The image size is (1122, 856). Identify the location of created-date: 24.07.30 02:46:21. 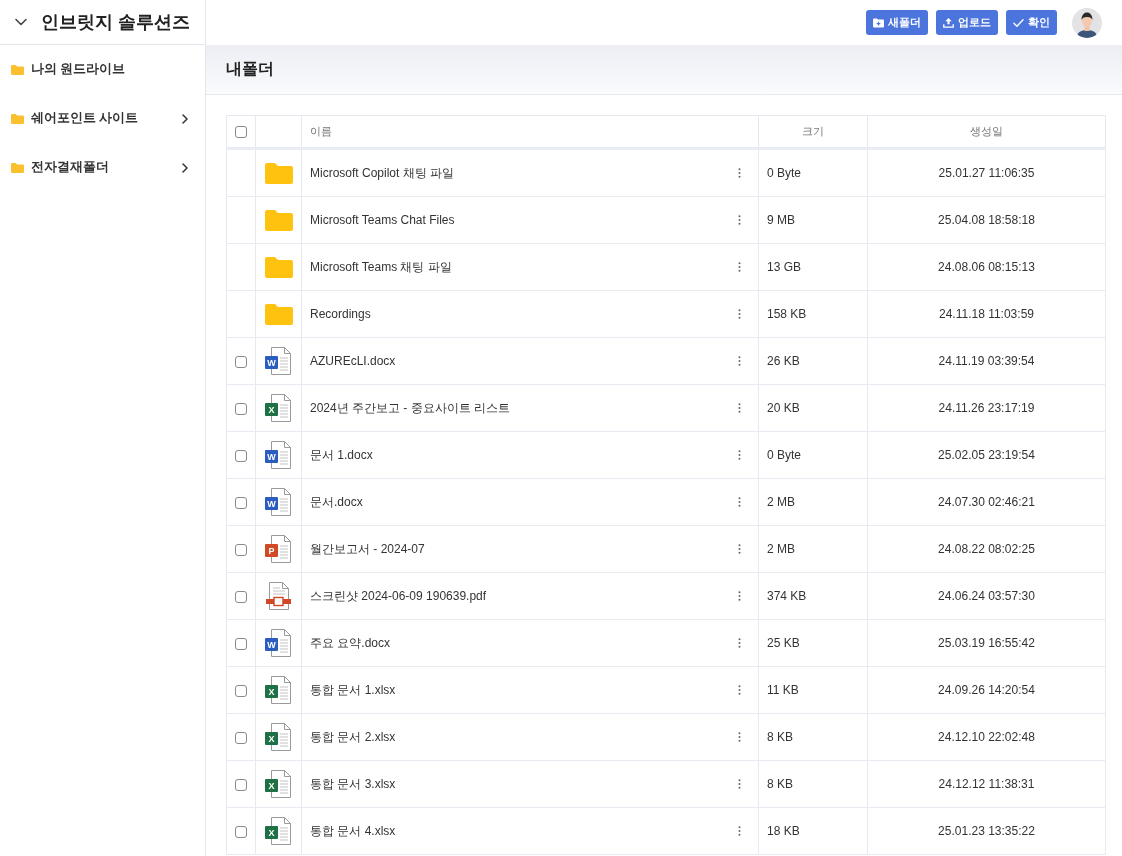
(986, 502).